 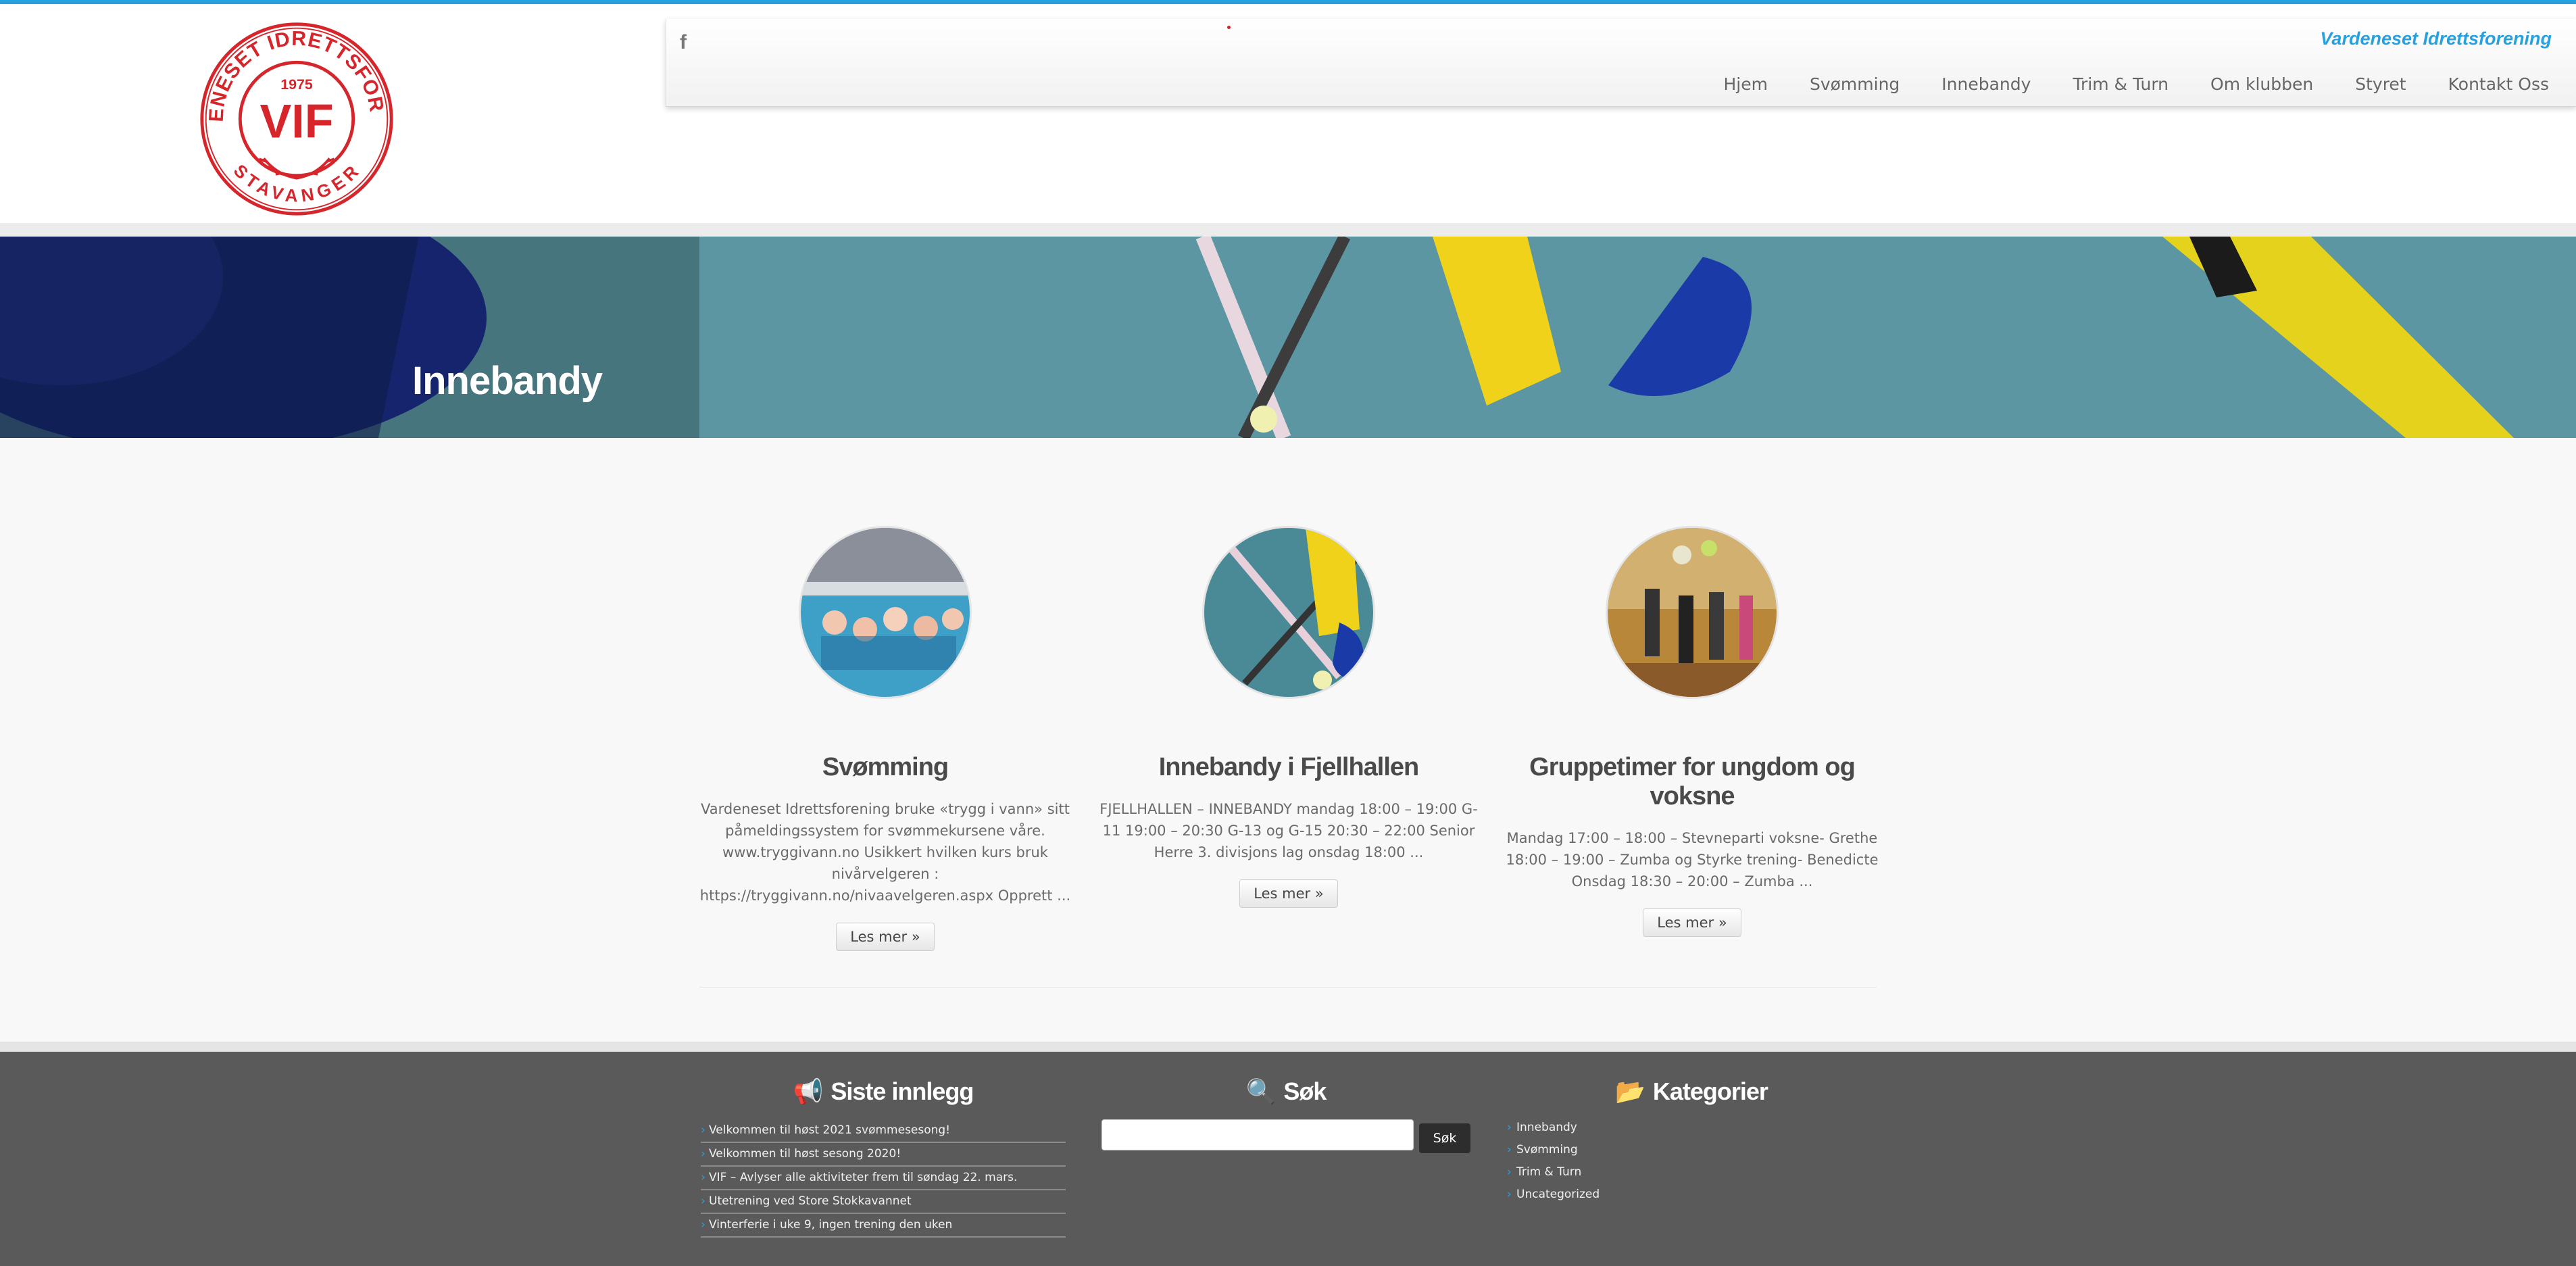 I want to click on header-divider, so click(x=1288, y=230).